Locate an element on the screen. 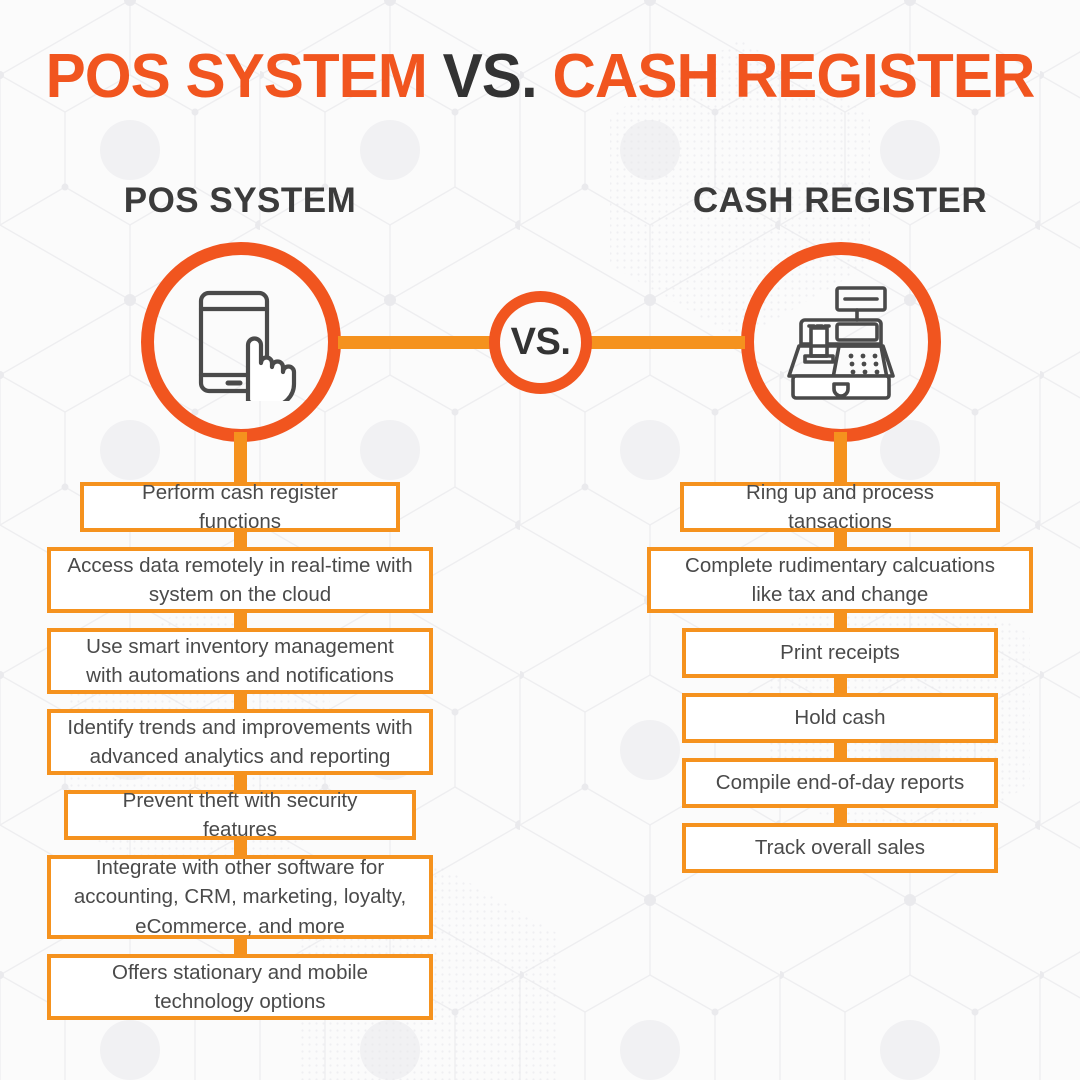  list-item: Print receipts is located at coordinates (840, 653).